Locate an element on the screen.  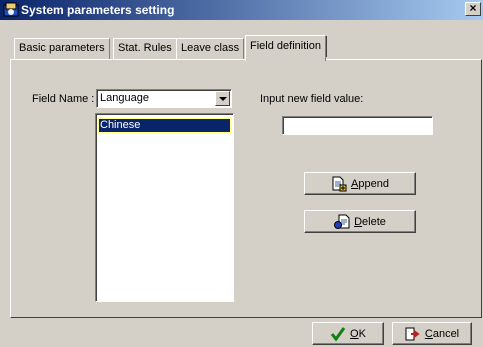
tab-label: Field definition is located at coordinates (285, 46).